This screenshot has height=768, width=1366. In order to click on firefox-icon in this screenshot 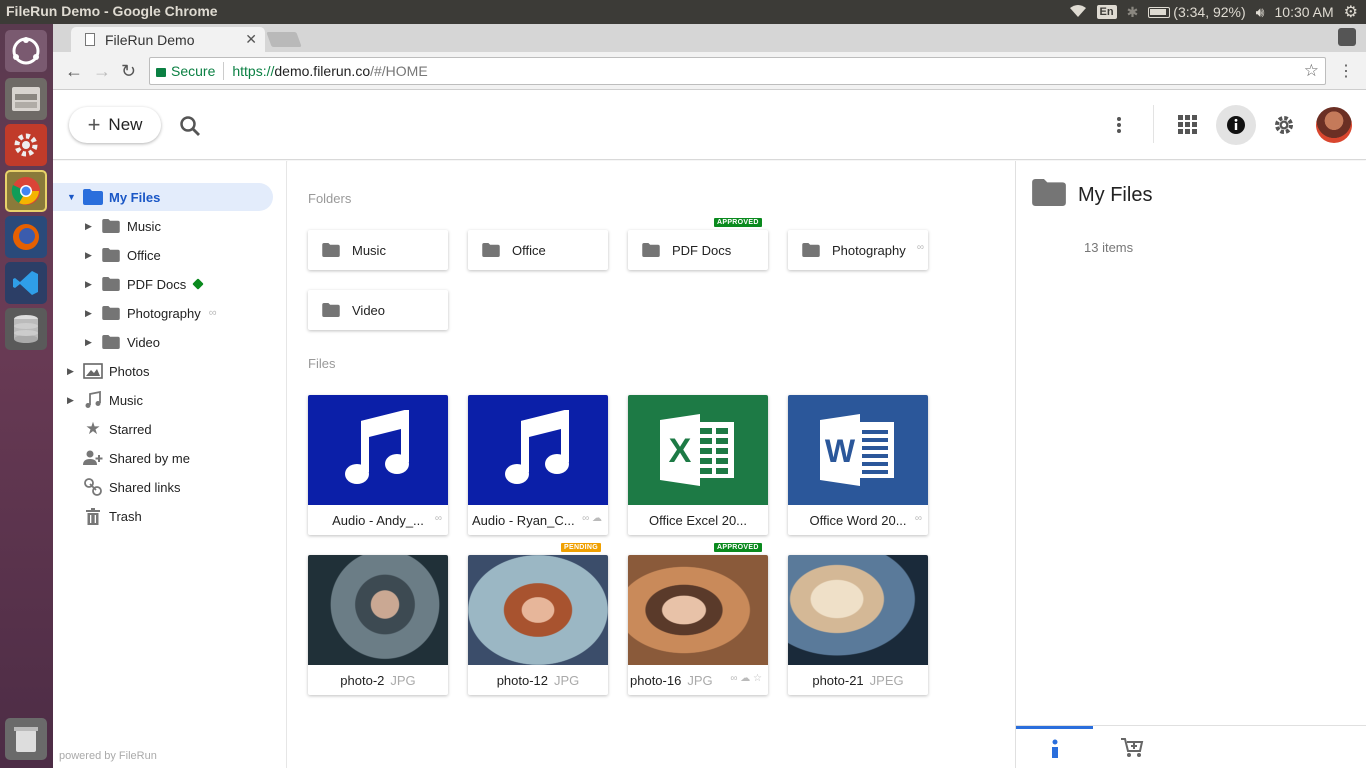, I will do `click(26, 237)`.